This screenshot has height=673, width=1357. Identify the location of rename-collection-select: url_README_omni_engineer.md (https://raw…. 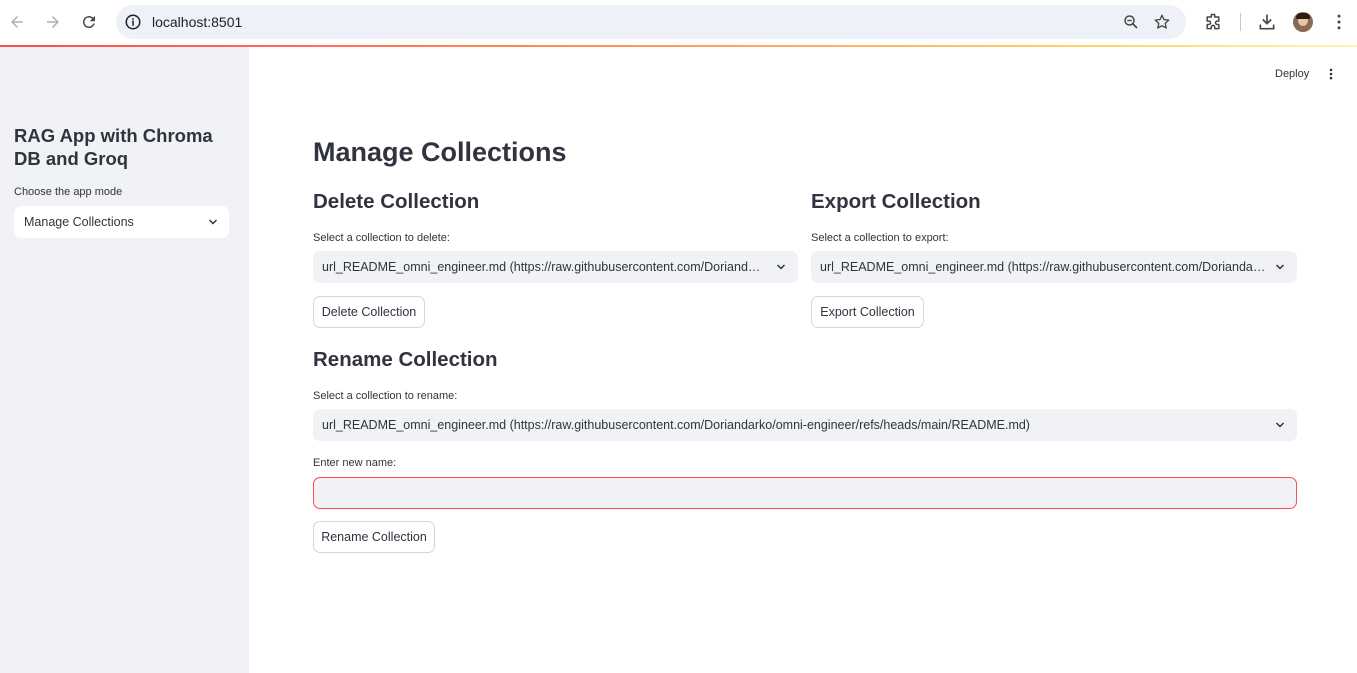
(805, 425).